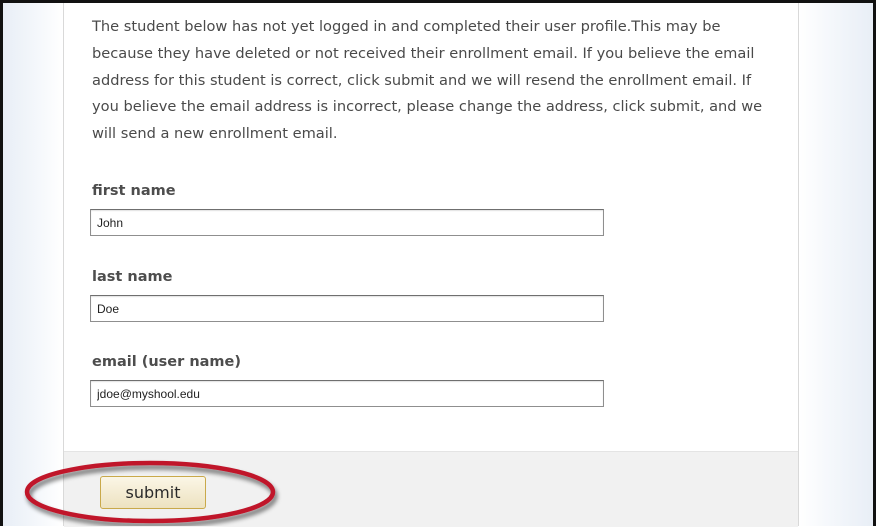 This screenshot has height=527, width=876. I want to click on last-name-input, so click(347, 308).